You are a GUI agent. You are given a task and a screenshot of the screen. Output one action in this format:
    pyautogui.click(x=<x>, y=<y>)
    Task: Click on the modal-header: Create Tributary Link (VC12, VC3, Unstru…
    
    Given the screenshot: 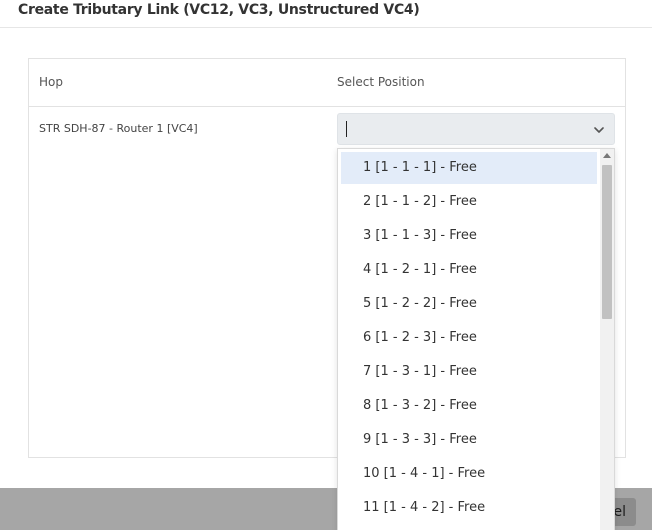 What is the action you would take?
    pyautogui.click(x=326, y=14)
    